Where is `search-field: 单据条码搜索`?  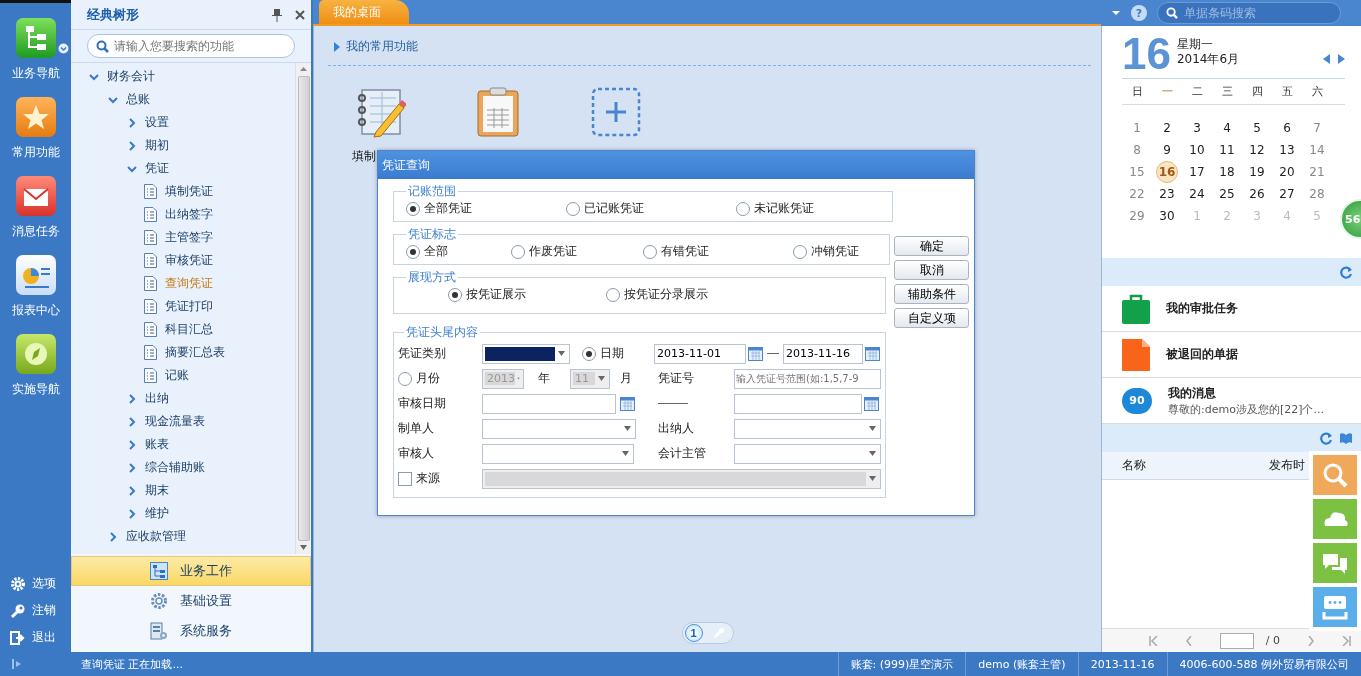
search-field: 单据条码搜索 is located at coordinates (1249, 13).